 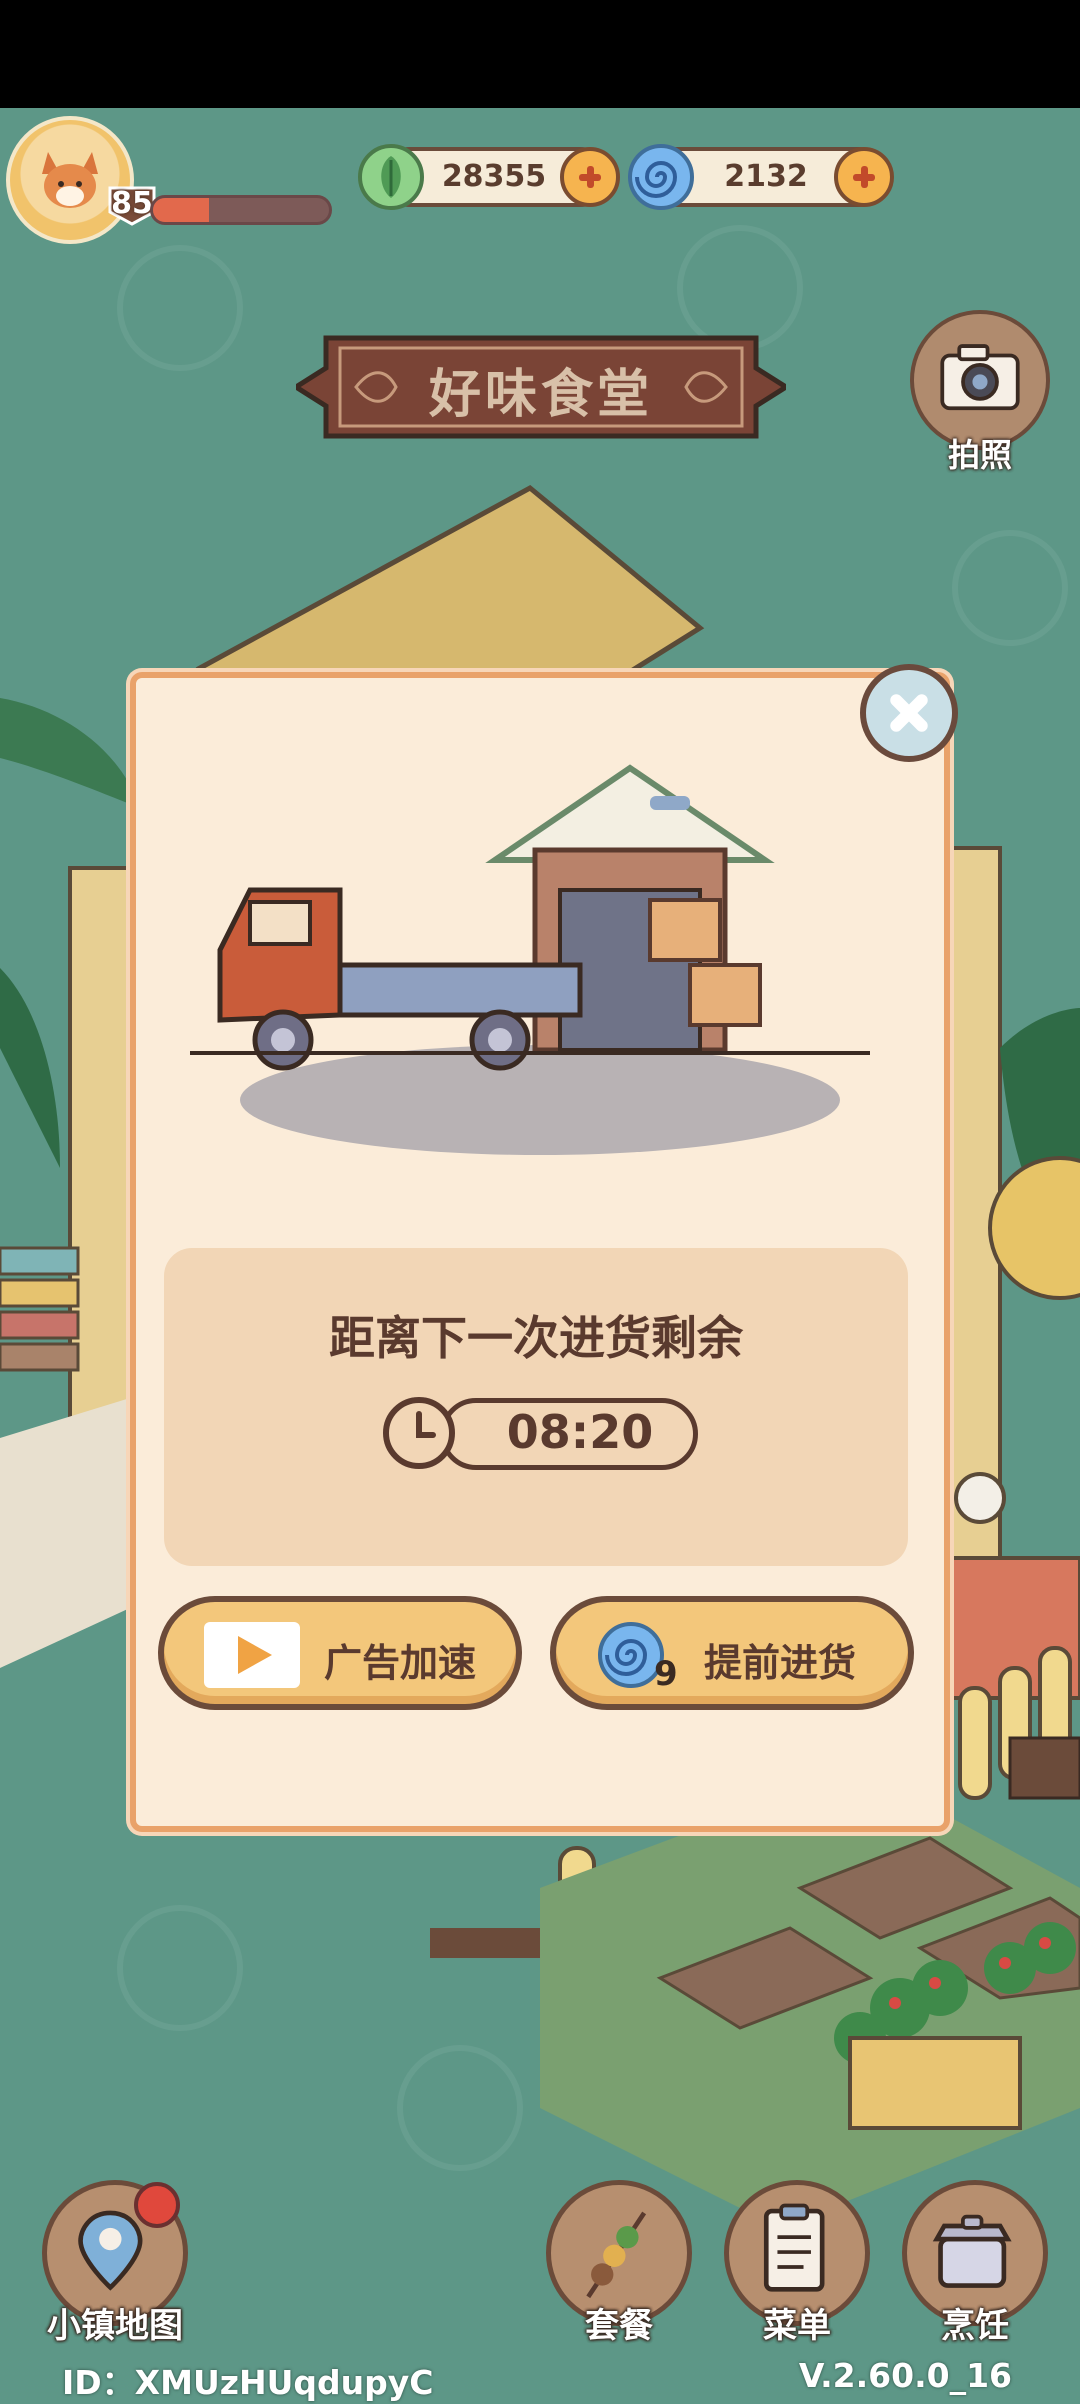 What do you see at coordinates (979, 455) in the screenshot?
I see `camera-label: 拍照` at bounding box center [979, 455].